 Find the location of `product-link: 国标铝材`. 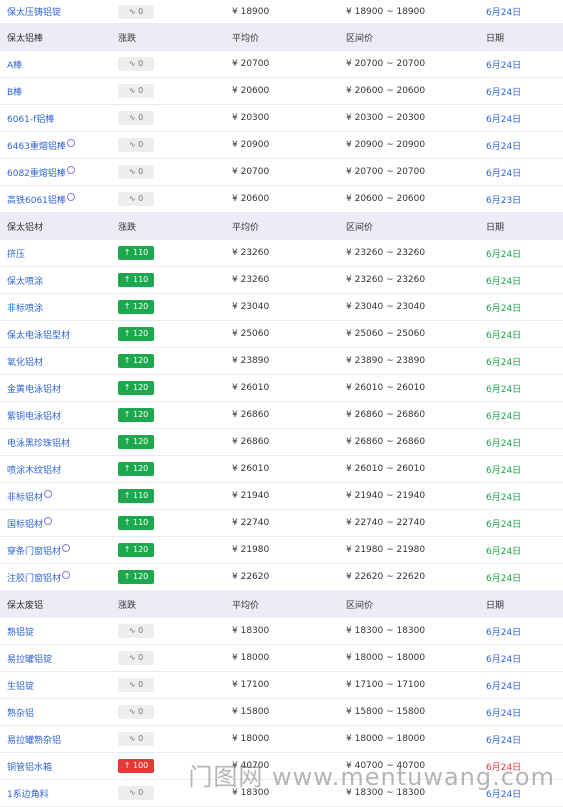

product-link: 国标铝材 is located at coordinates (25, 523).